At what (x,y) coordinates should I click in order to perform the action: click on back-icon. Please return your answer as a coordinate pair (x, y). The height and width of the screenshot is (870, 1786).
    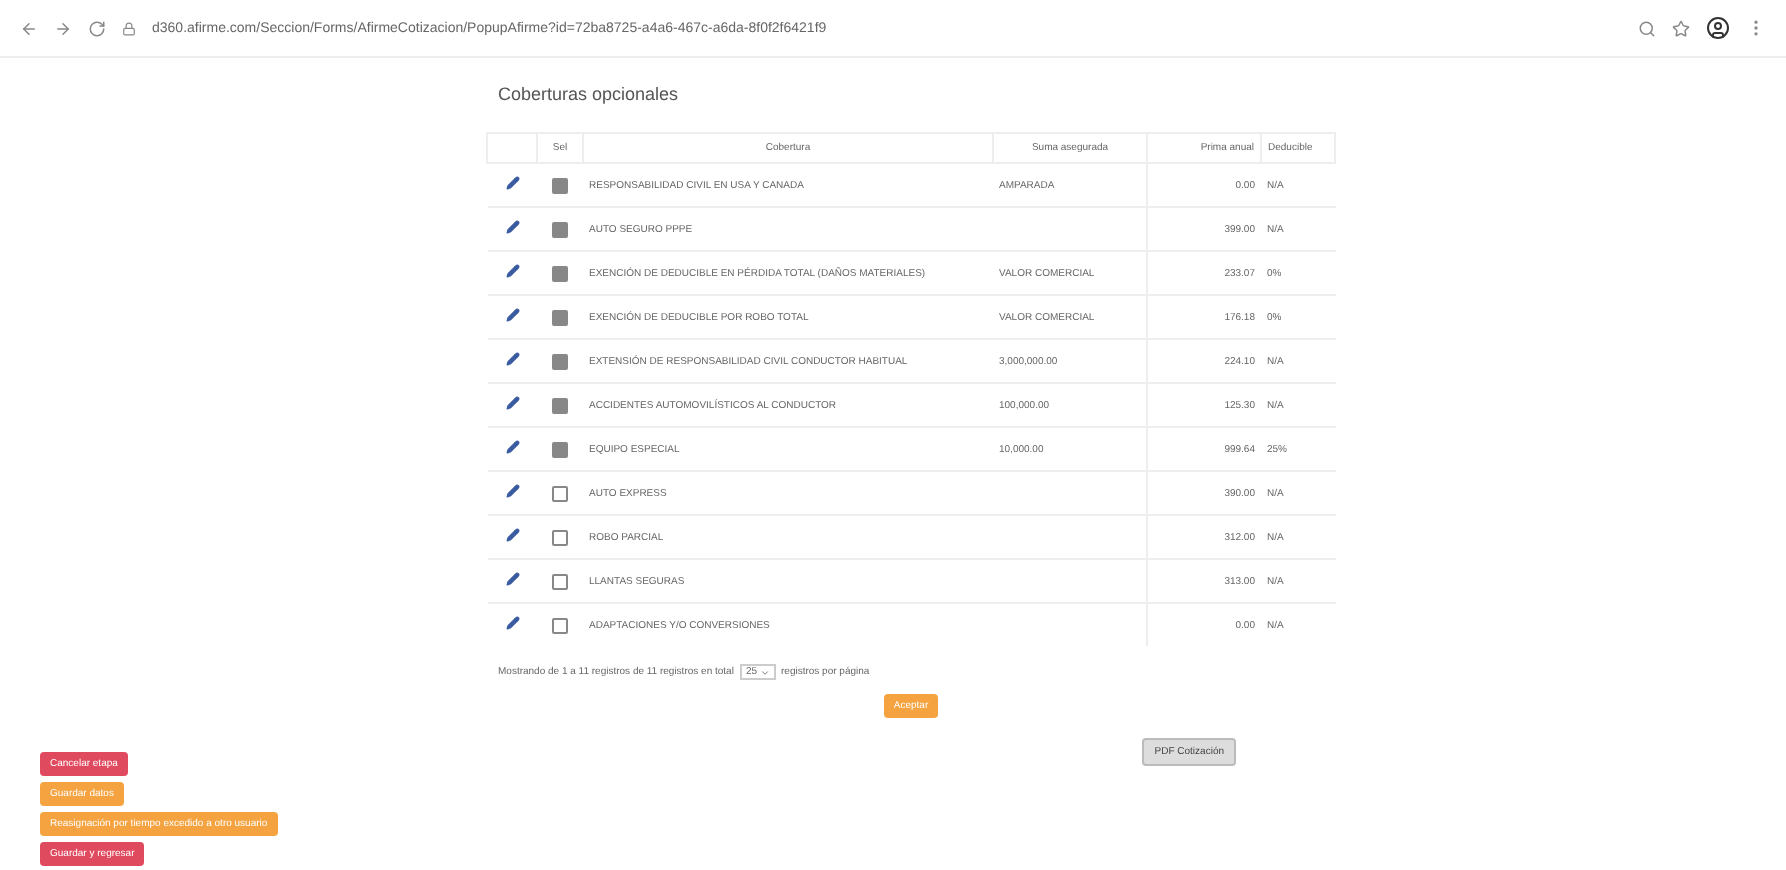
    Looking at the image, I should click on (29, 28).